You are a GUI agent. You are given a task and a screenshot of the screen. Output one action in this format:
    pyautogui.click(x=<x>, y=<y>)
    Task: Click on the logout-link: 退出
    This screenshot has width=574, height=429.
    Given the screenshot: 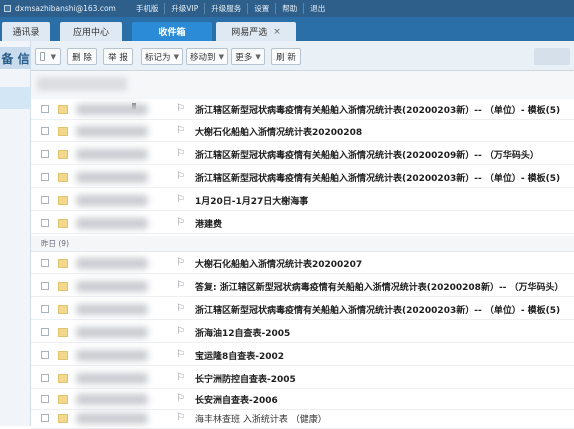 What is the action you would take?
    pyautogui.click(x=317, y=8)
    